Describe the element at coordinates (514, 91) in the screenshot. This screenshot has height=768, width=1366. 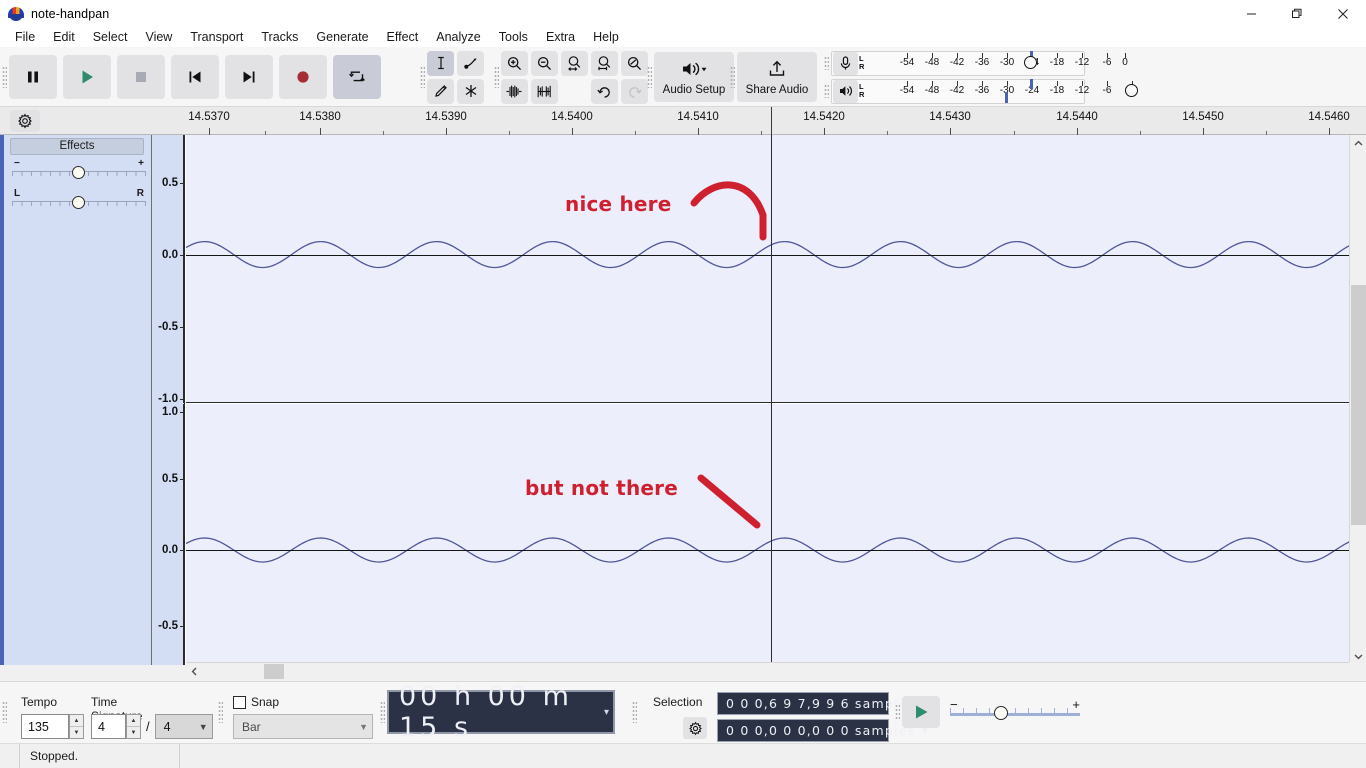
I see `trim-audio-button` at that location.